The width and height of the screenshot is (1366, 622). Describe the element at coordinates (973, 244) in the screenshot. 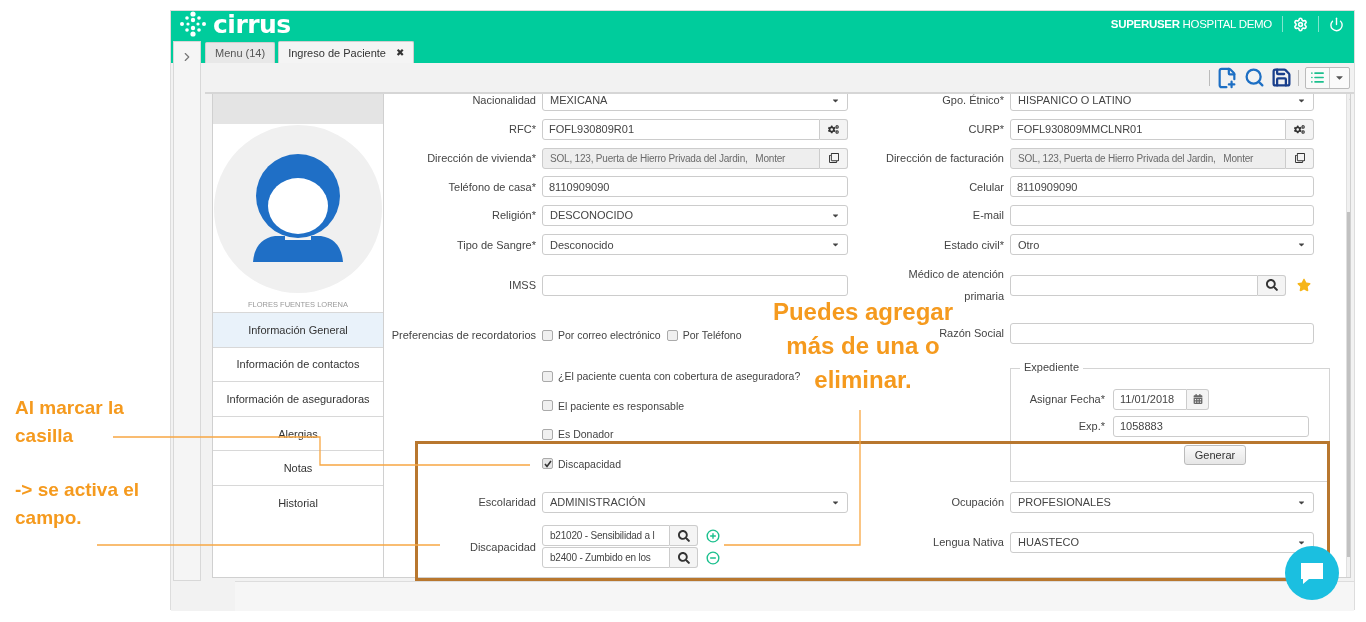

I see `field-label: Estado civil*` at that location.